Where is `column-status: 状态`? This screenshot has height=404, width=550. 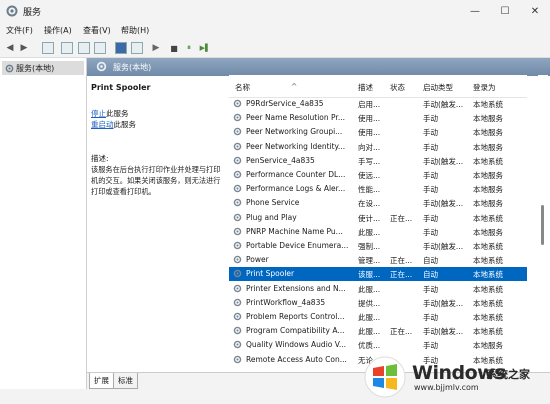
column-status: 状态 is located at coordinates (397, 87).